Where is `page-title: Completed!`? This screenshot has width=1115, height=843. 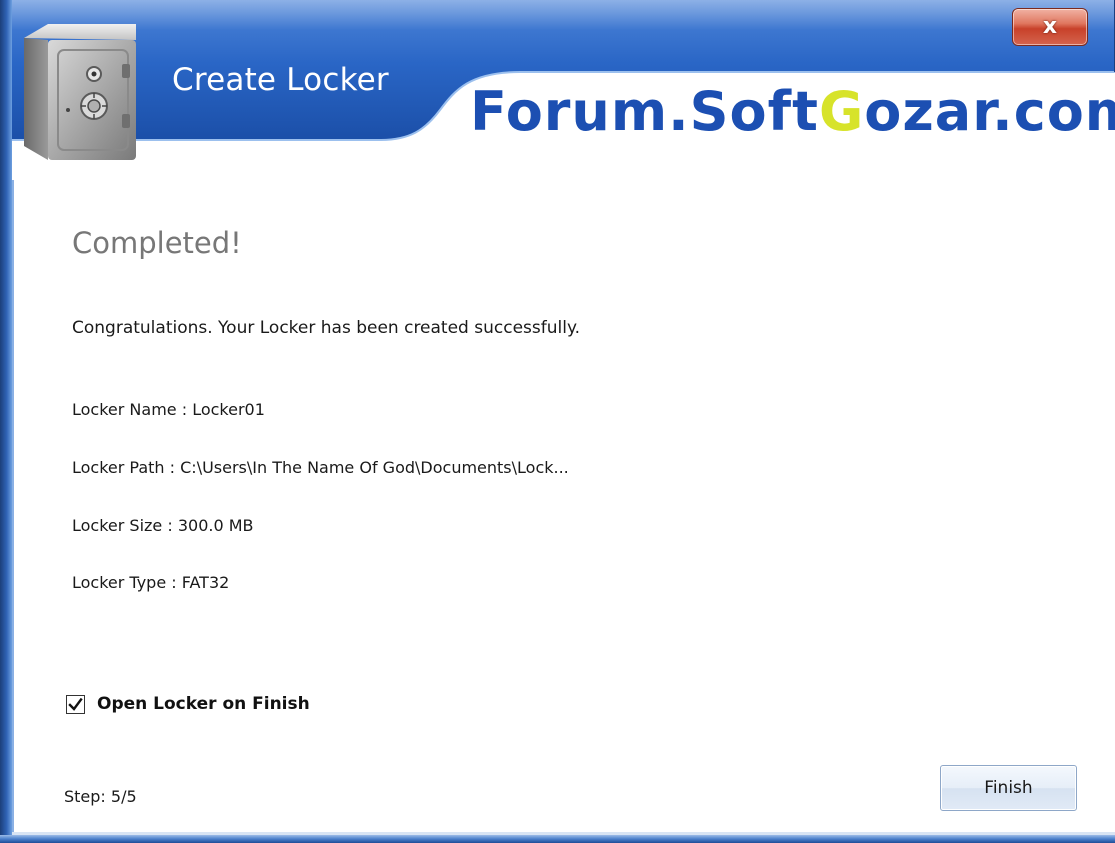 page-title: Completed! is located at coordinates (157, 243).